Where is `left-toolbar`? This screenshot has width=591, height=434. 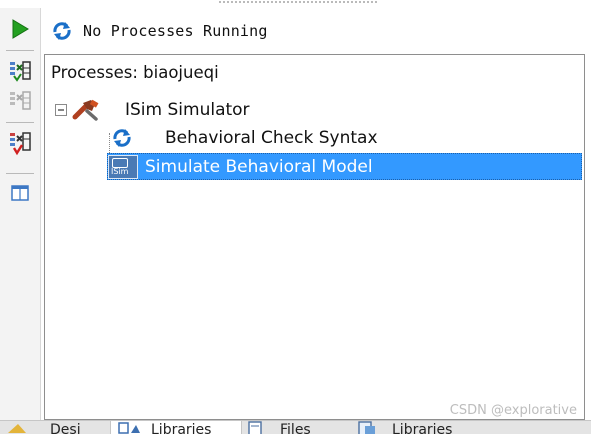 left-toolbar is located at coordinates (20, 214).